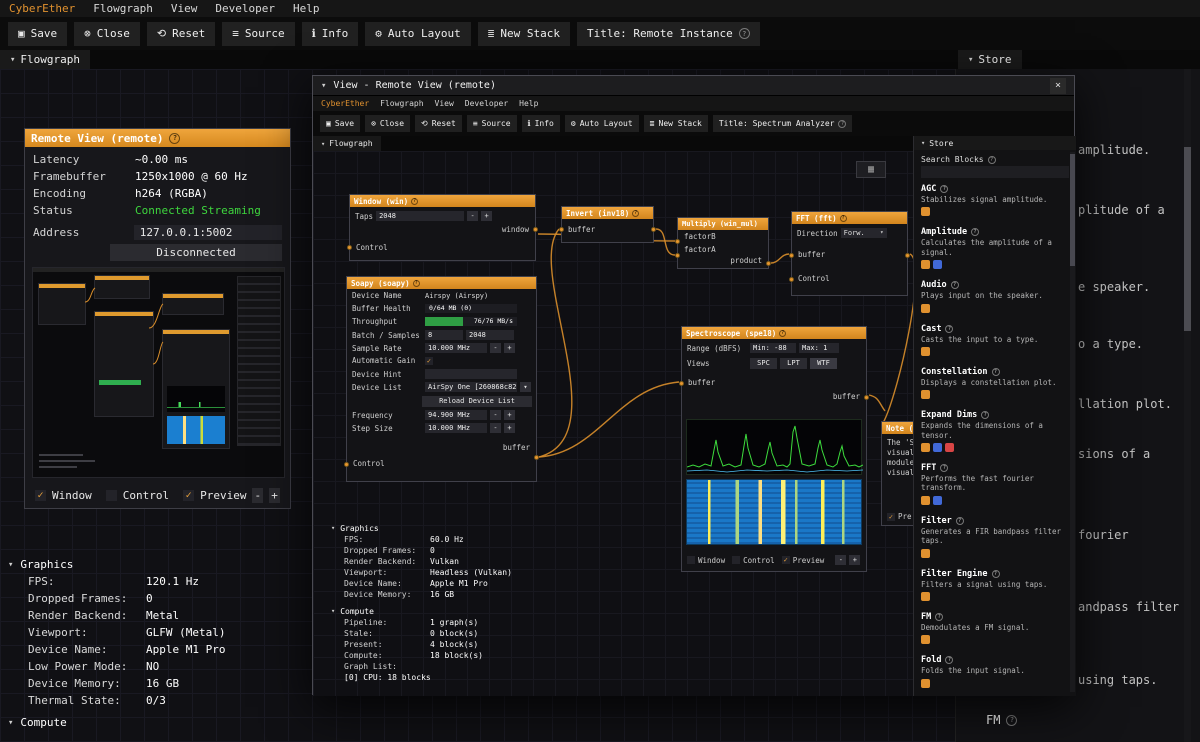 This screenshot has height=742, width=1200. I want to click on range-max-input: Max: 1, so click(819, 348).